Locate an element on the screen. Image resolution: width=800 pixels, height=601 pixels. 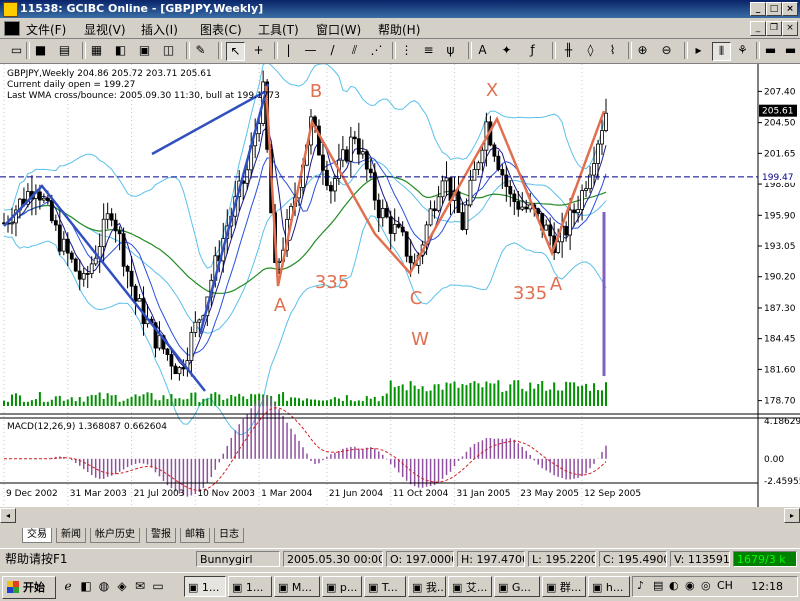
fibo-lines-icon: ≡ is located at coordinates (428, 50).